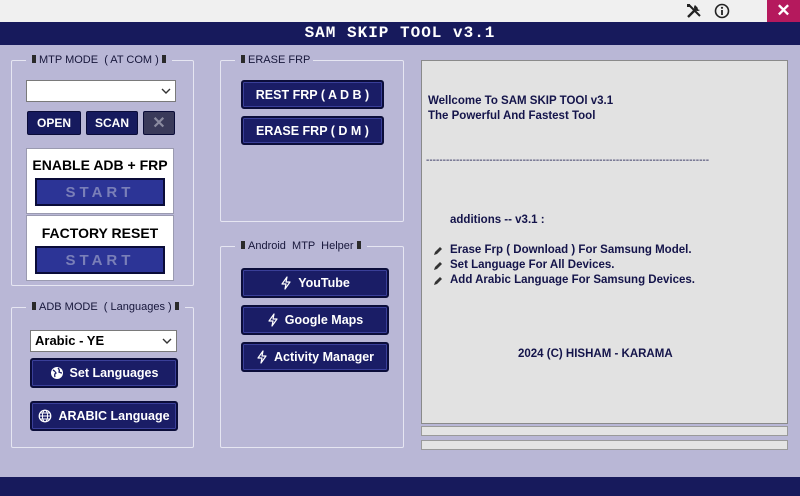  Describe the element at coordinates (114, 416) in the screenshot. I see `arabic-language-label: ARABIC Language` at that location.